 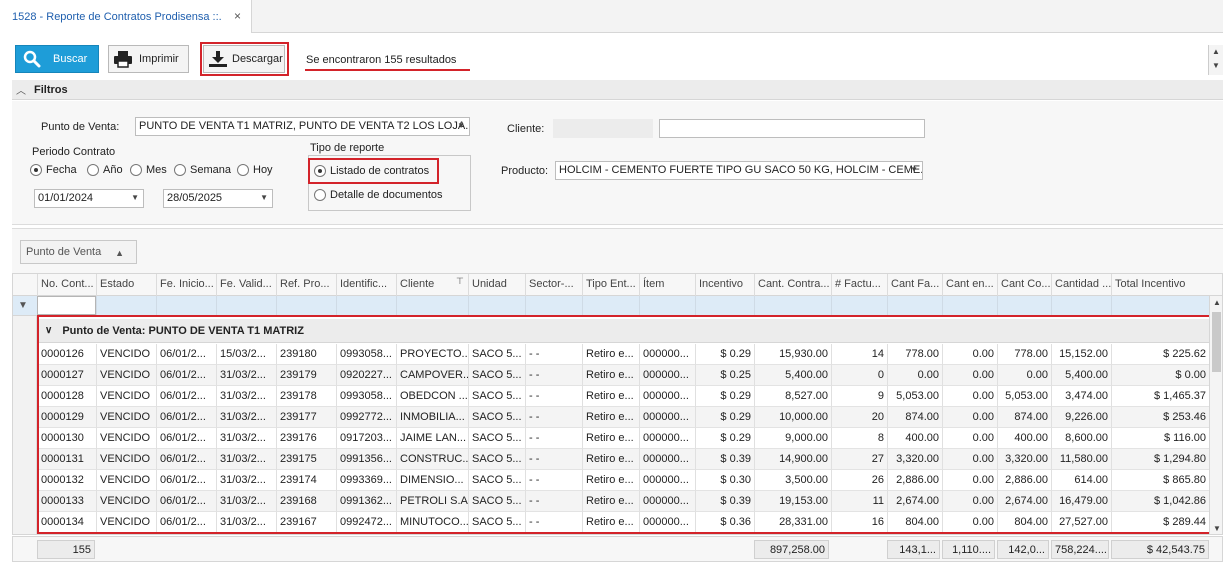 I want to click on print-button: Imprimir, so click(x=148, y=59).